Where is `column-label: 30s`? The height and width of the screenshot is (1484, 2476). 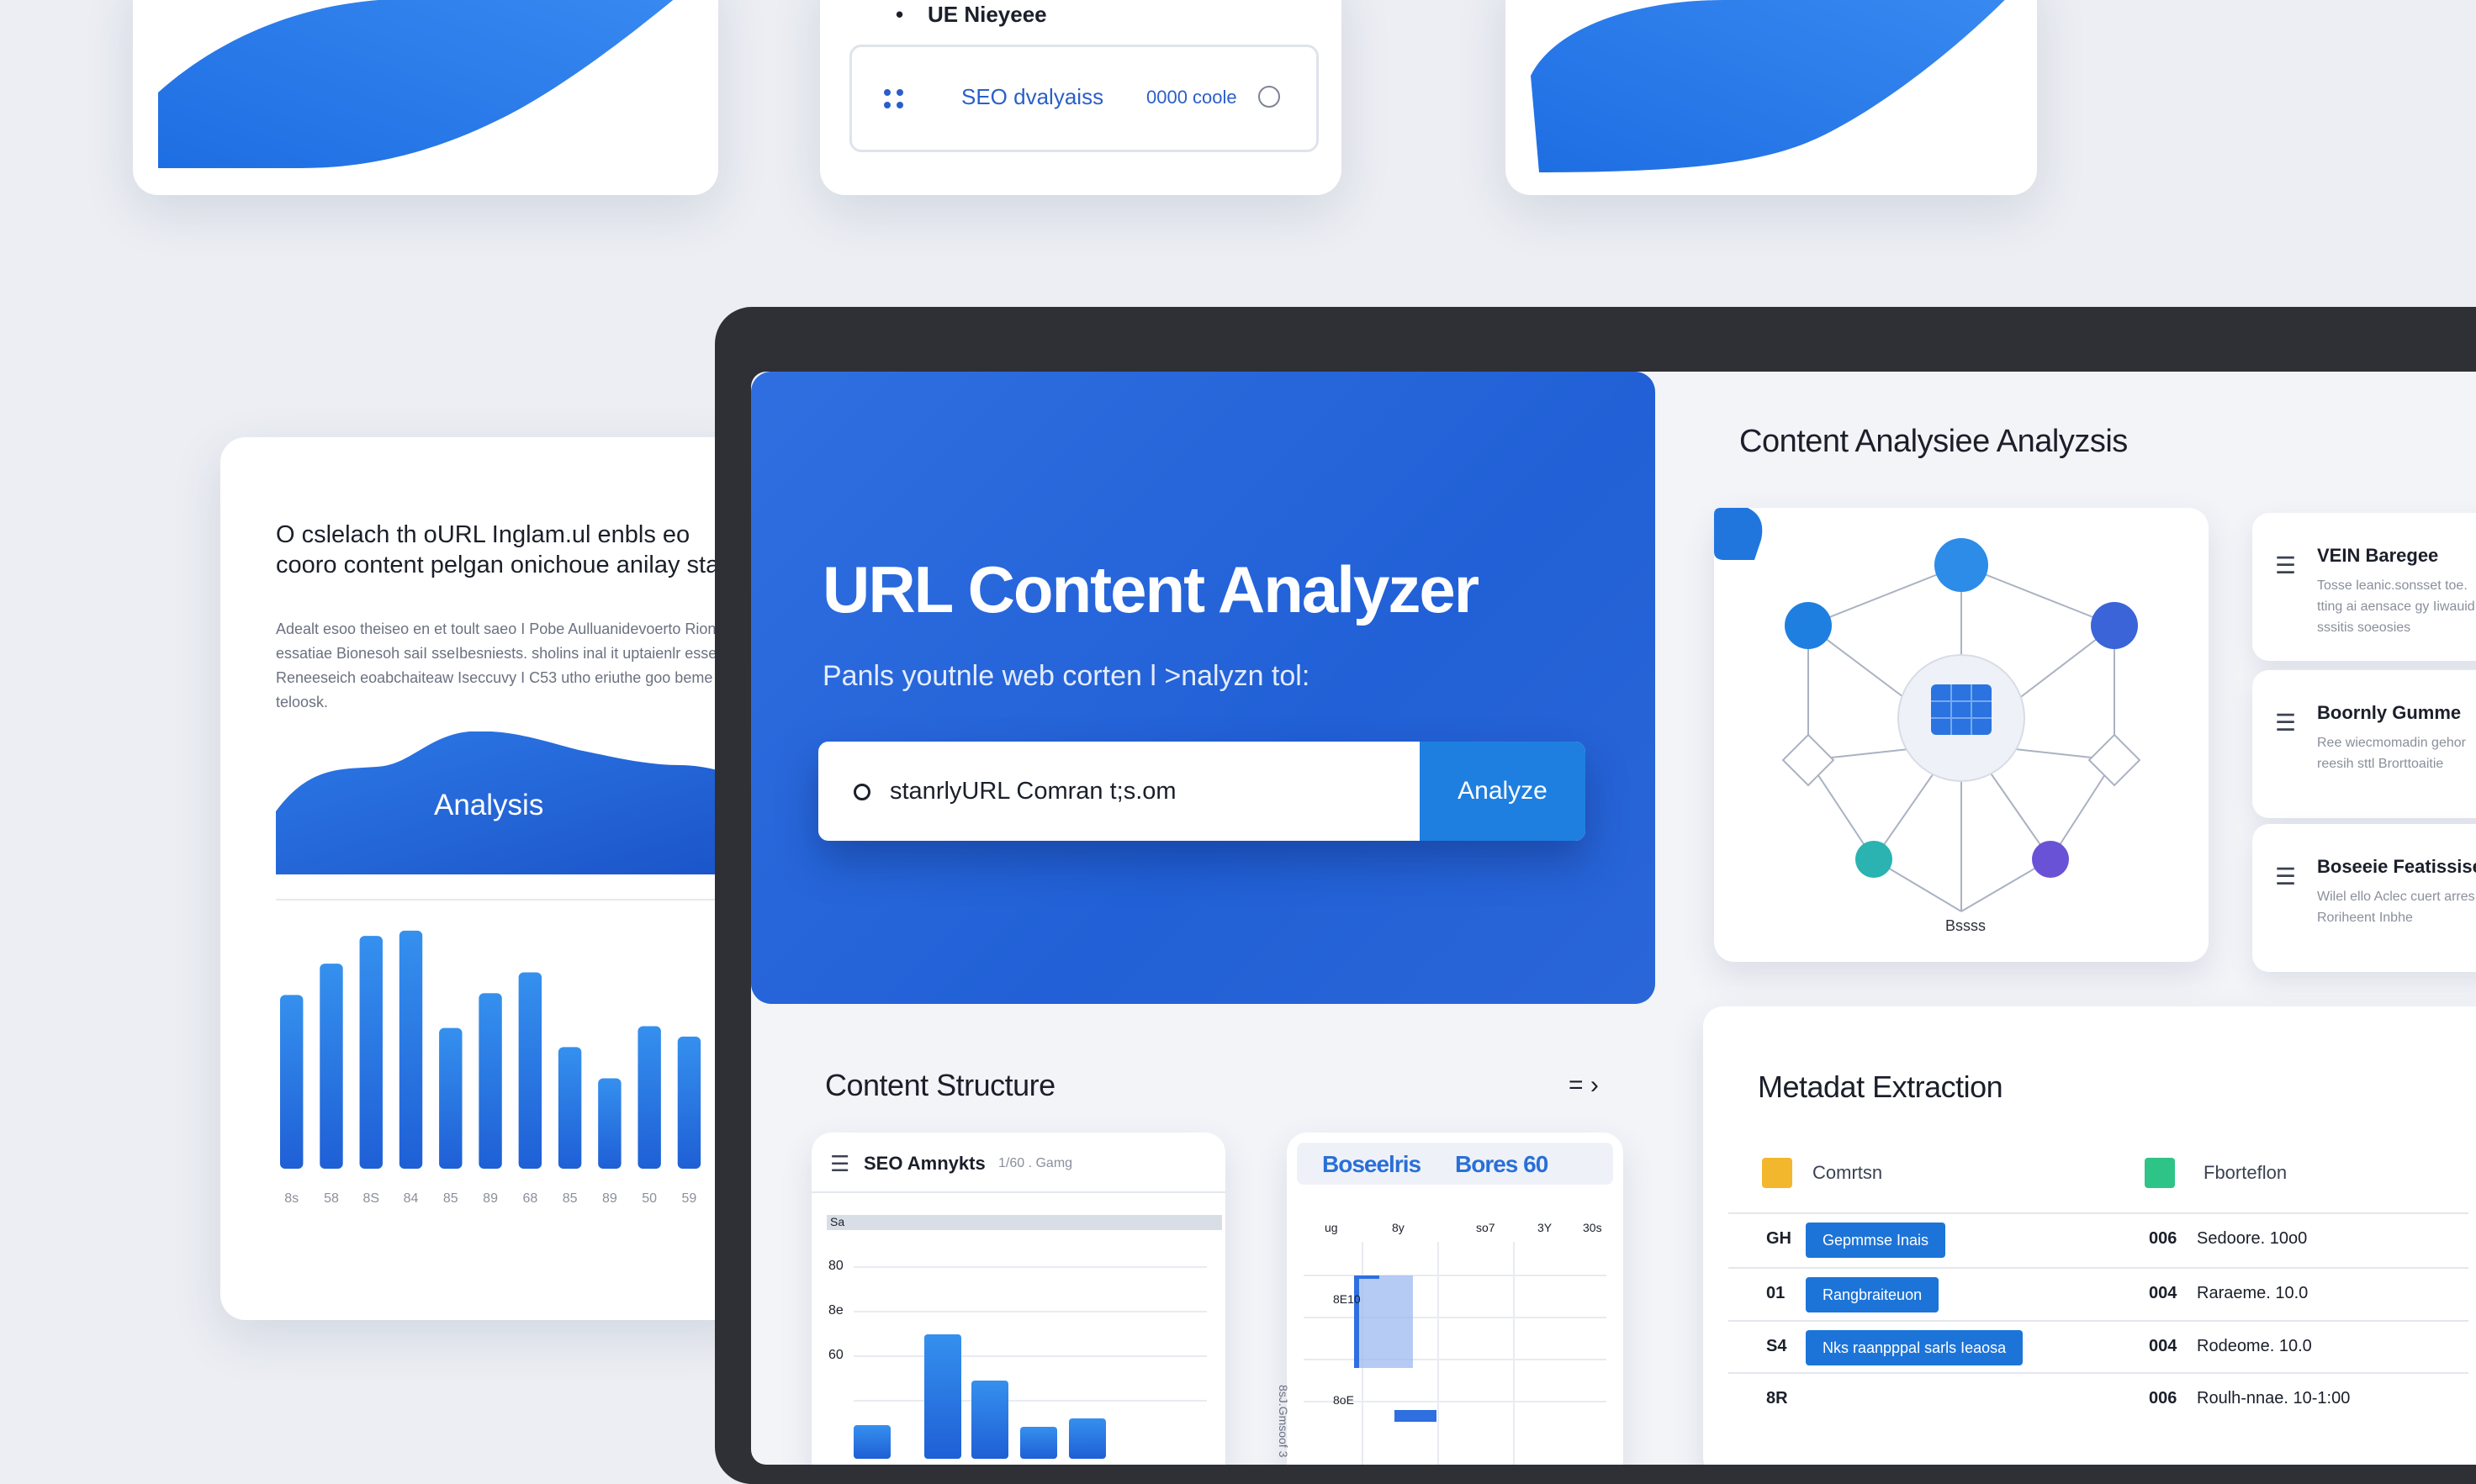
column-label: 30s is located at coordinates (1592, 1227).